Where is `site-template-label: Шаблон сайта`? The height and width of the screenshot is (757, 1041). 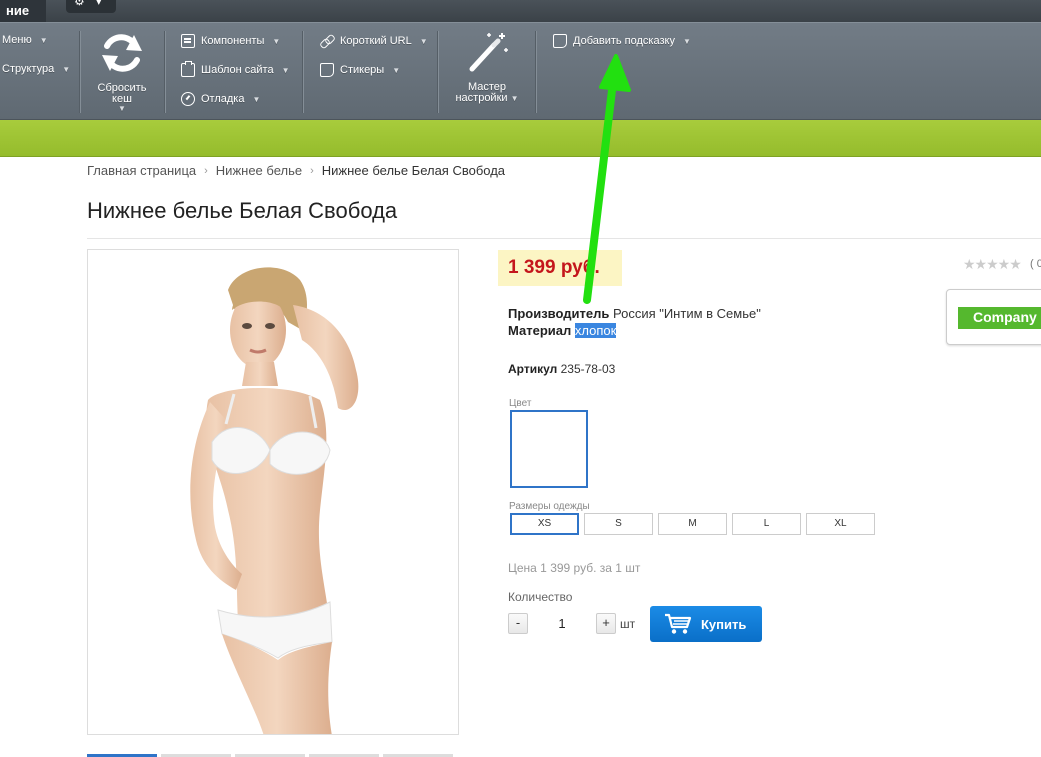 site-template-label: Шаблон сайта is located at coordinates (237, 70).